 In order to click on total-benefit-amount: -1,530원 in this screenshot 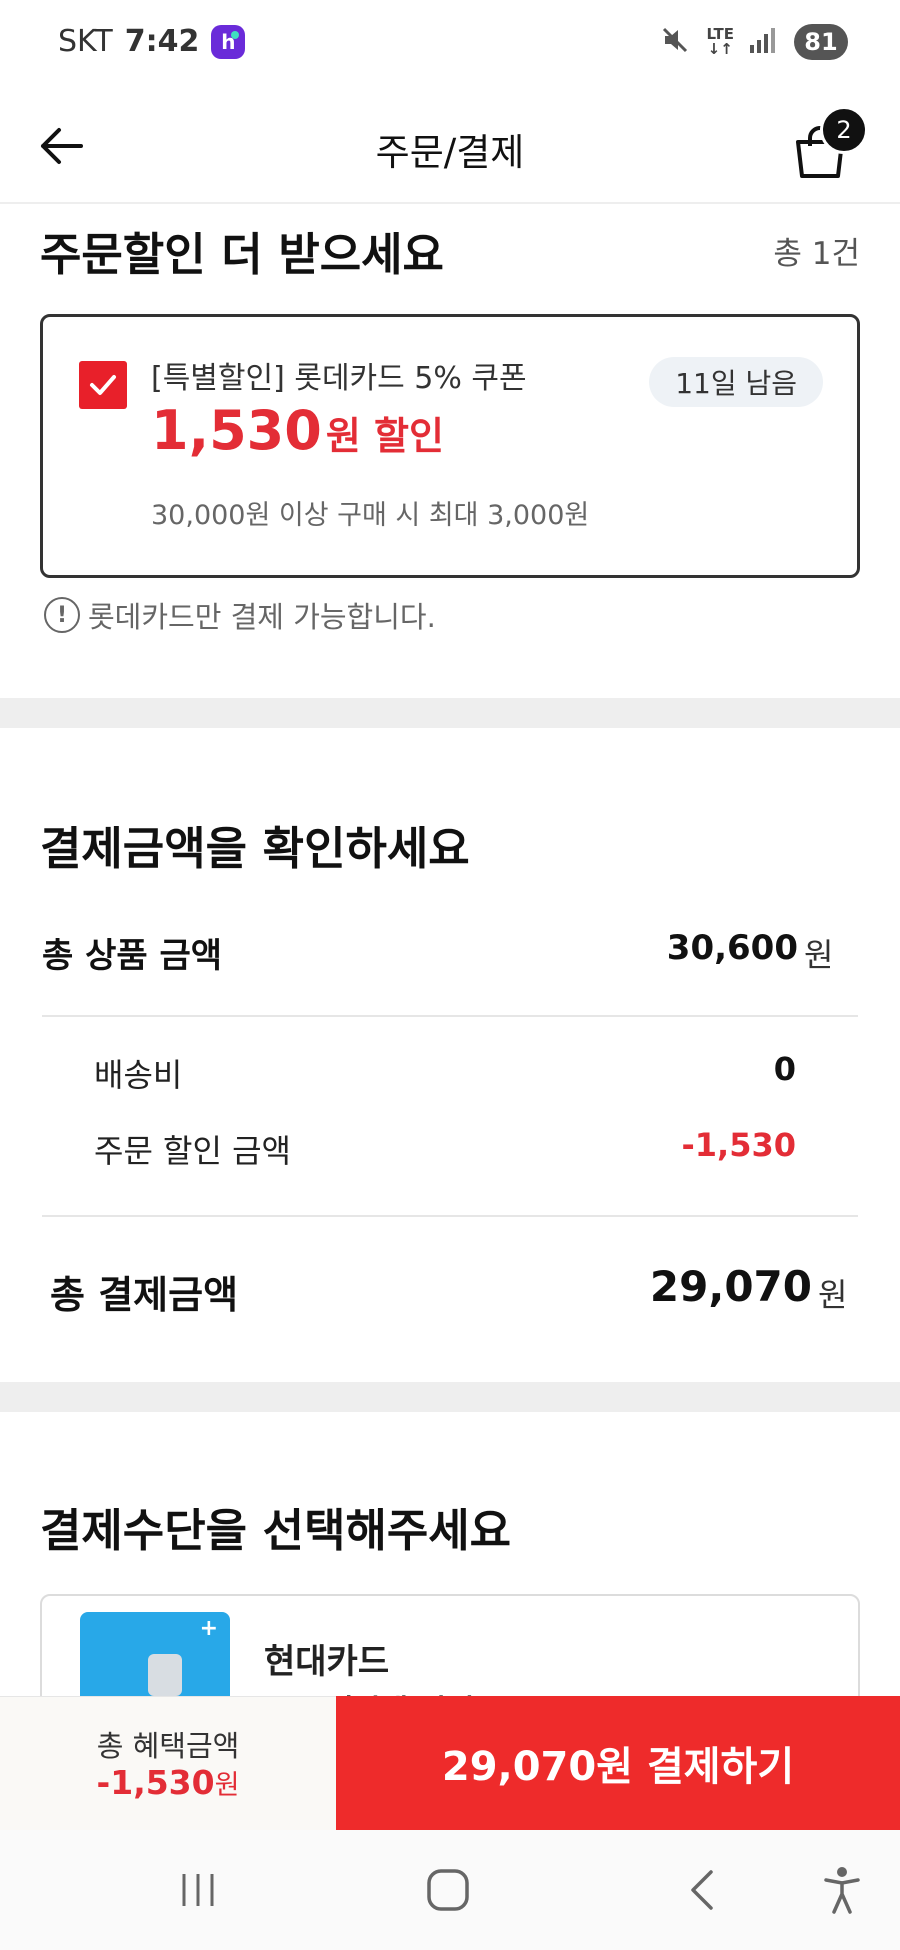, I will do `click(168, 1782)`.